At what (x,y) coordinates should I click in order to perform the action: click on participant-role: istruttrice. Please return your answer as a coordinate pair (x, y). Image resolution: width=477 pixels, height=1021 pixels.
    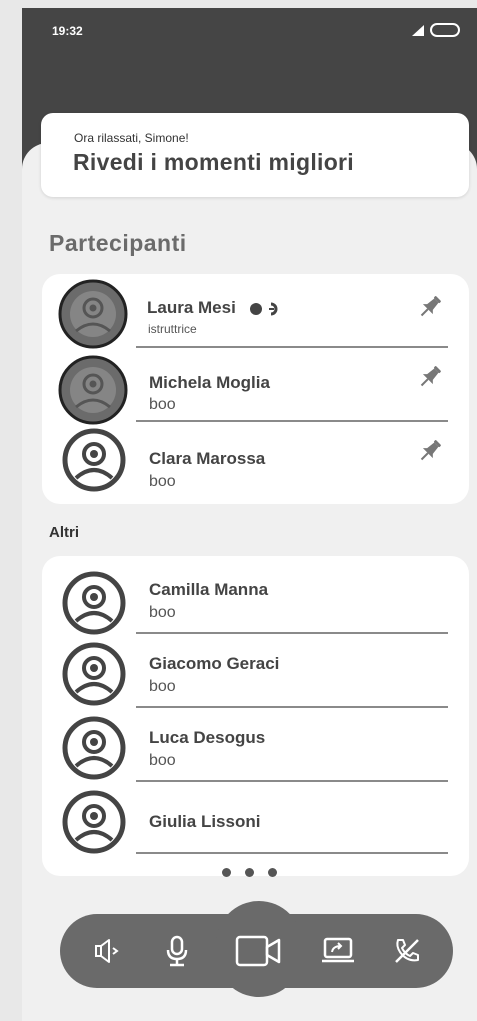
    Looking at the image, I should click on (172, 329).